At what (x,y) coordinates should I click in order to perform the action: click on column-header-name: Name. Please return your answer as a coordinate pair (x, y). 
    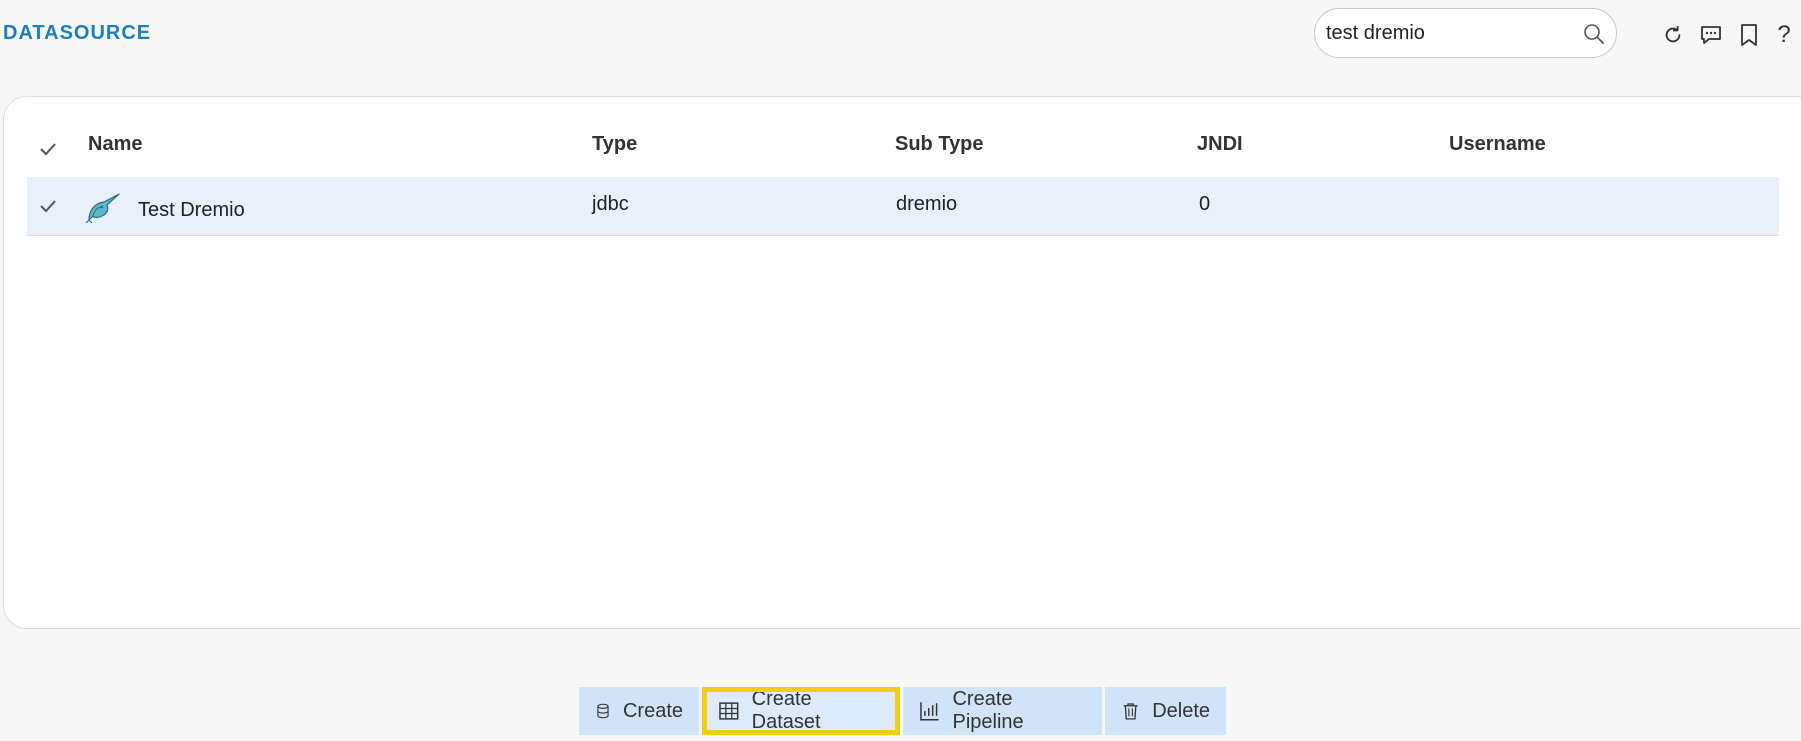
    Looking at the image, I should click on (115, 144).